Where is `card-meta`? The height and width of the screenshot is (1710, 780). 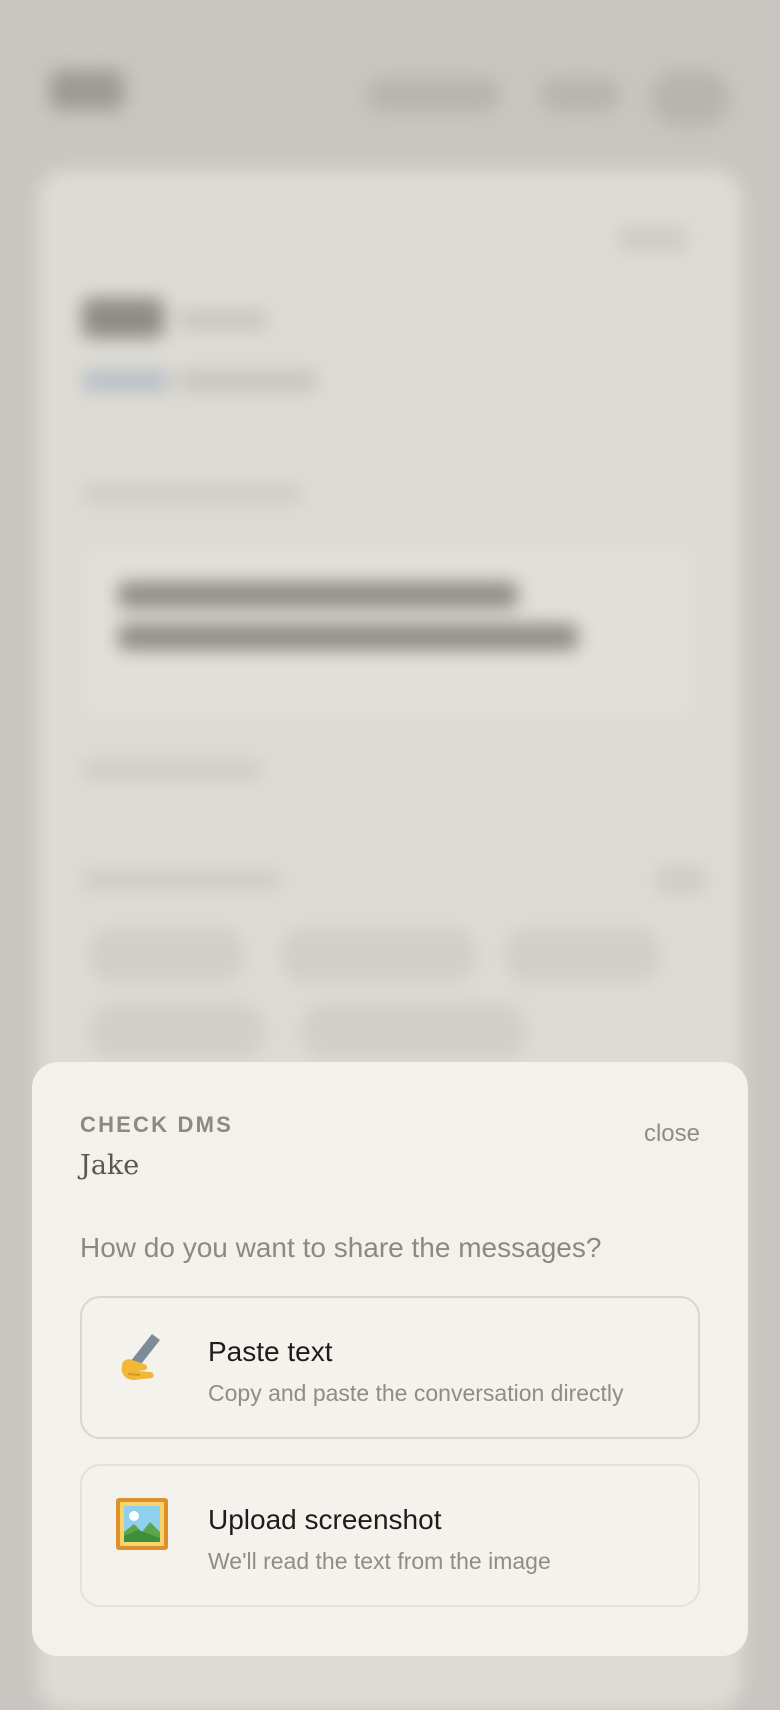
card-meta is located at coordinates (248, 381).